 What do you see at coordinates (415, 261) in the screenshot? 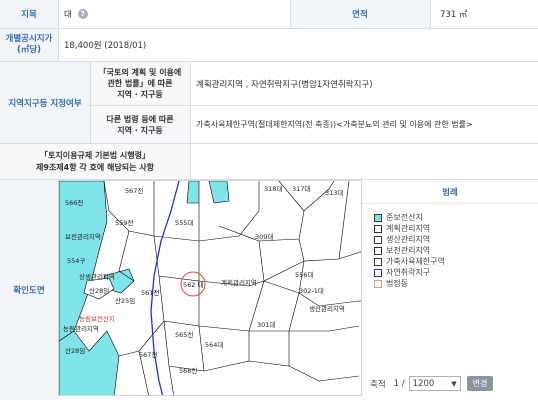
I see `legend-label: 가축사육제한구역` at bounding box center [415, 261].